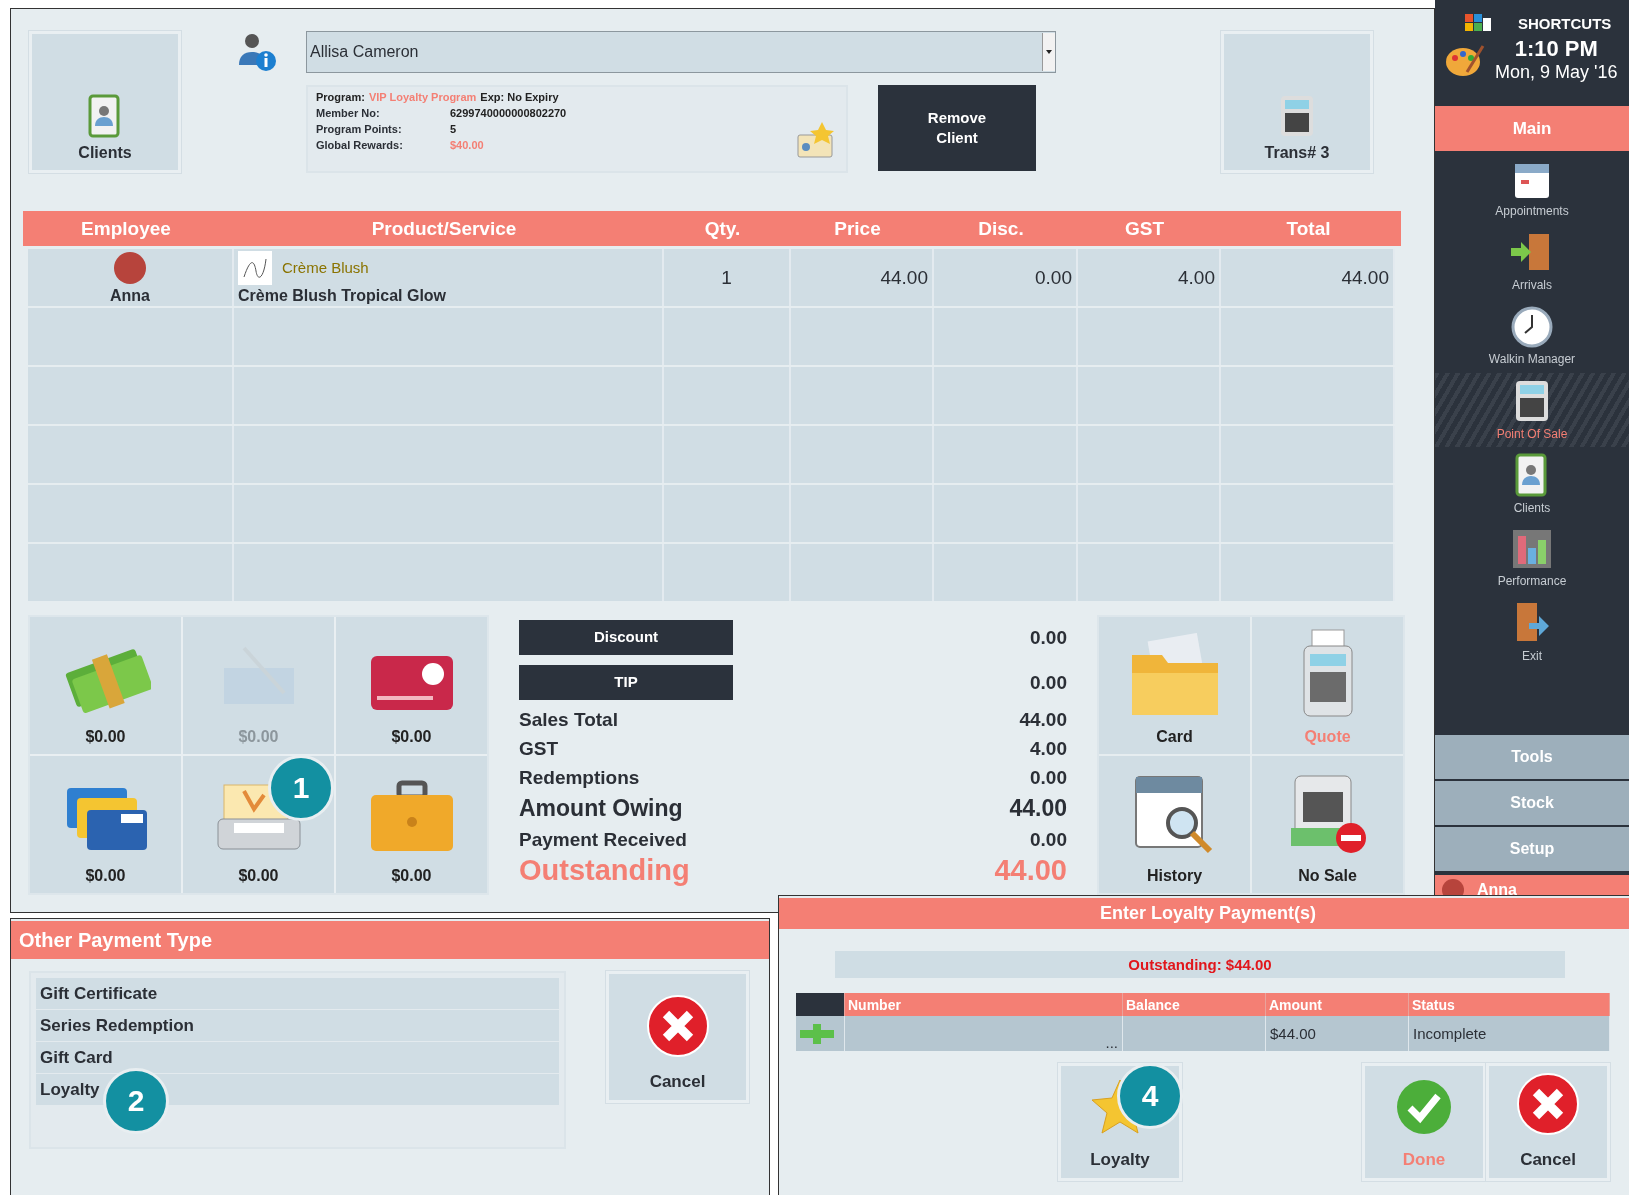  Describe the element at coordinates (1149, 277) in the screenshot. I see `gst-cell: 4.00` at that location.